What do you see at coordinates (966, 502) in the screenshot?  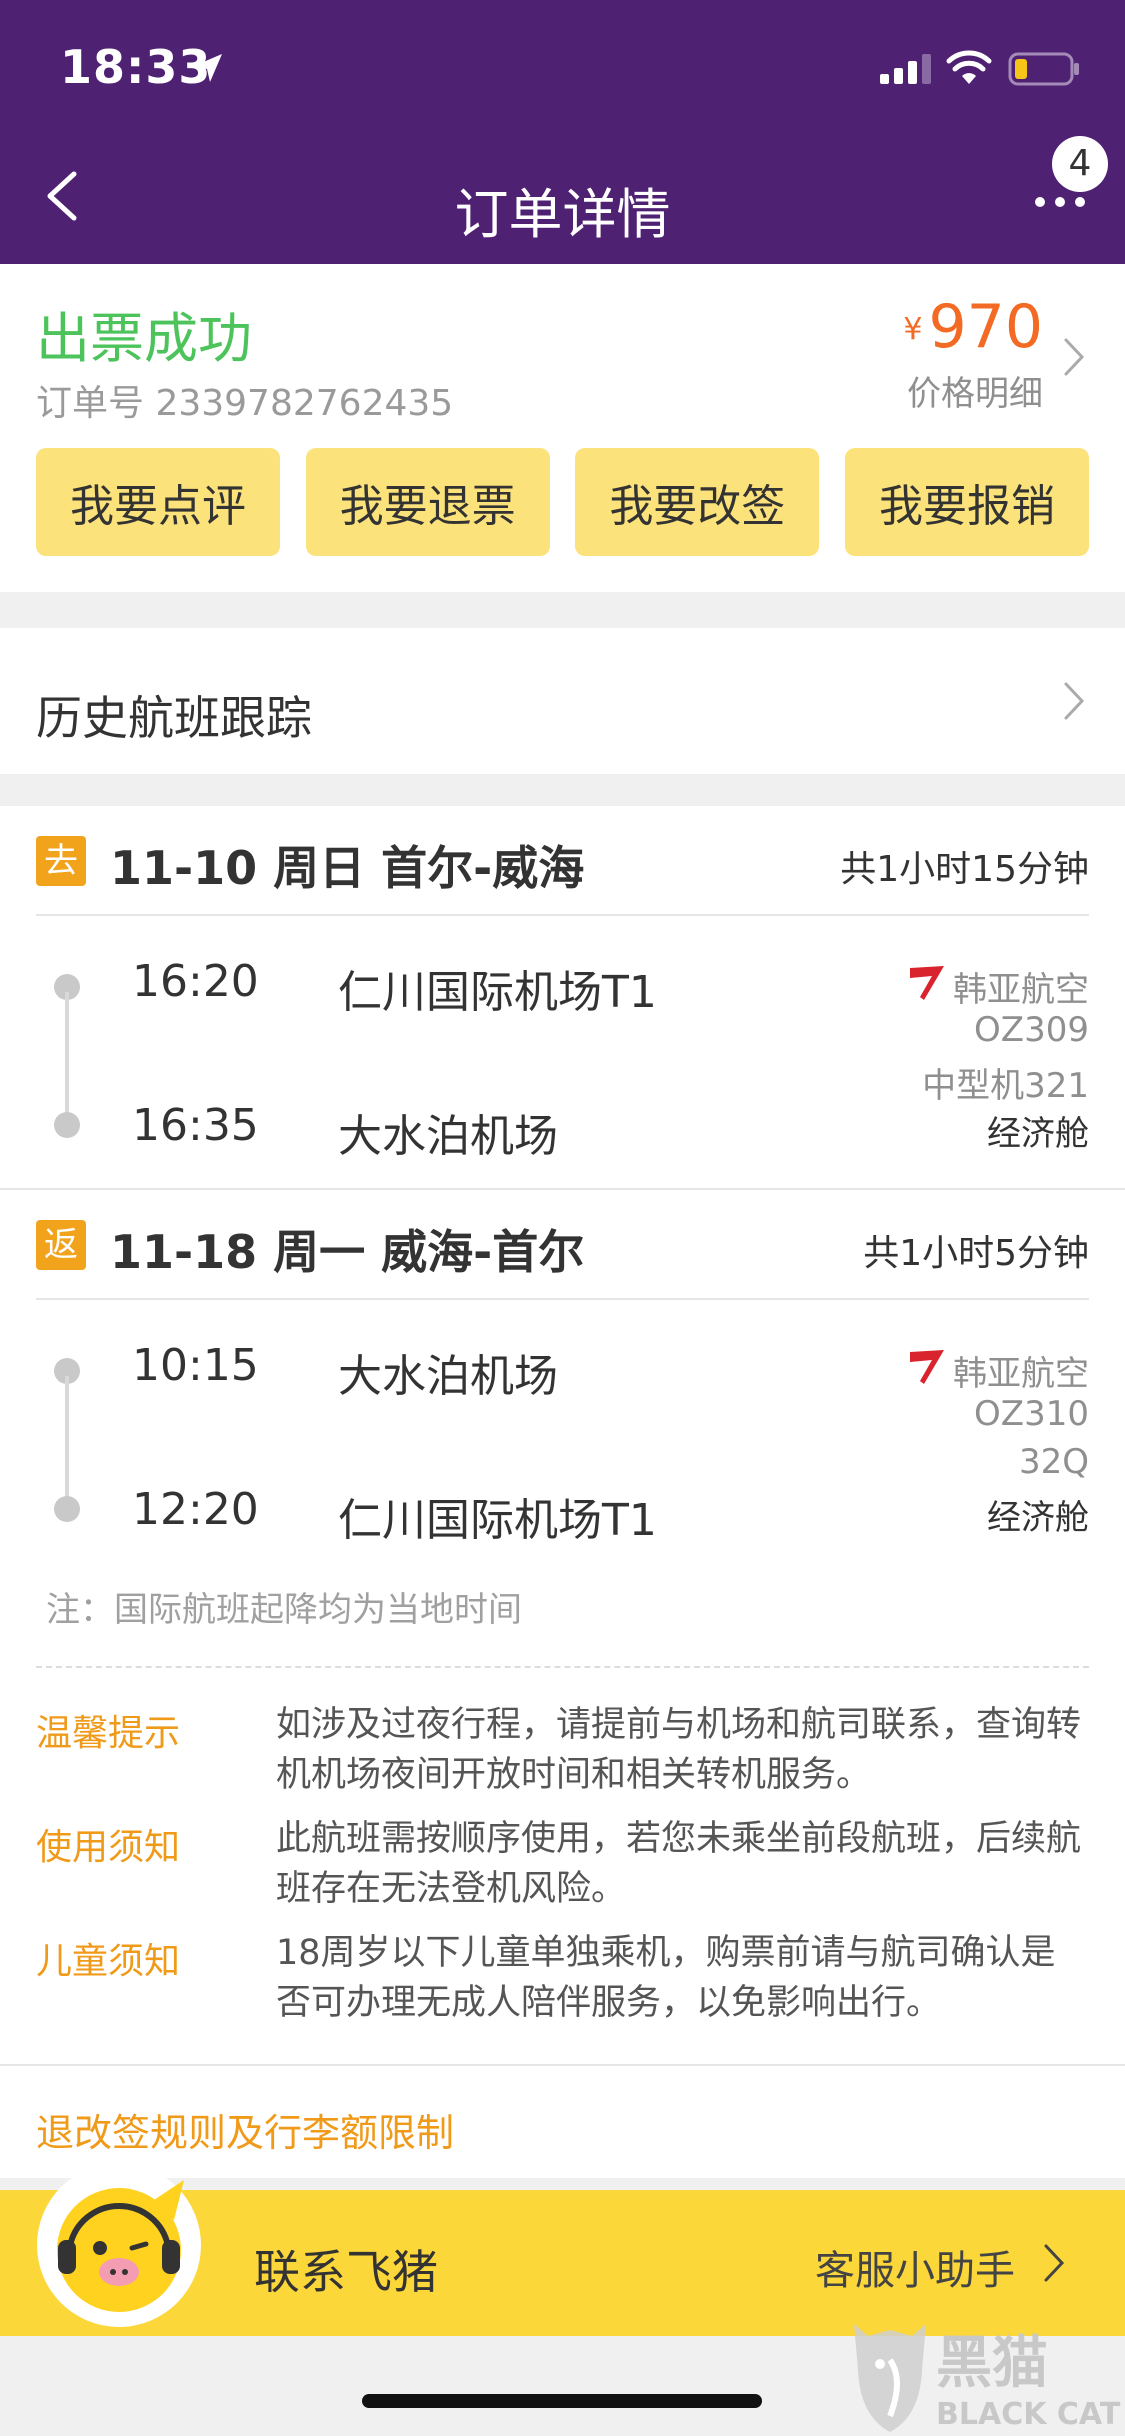 I see `reimbursement-button: 我要报销` at bounding box center [966, 502].